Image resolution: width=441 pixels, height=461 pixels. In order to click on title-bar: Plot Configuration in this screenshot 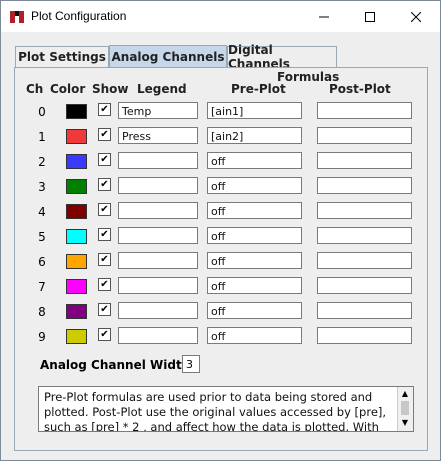, I will do `click(220, 16)`.